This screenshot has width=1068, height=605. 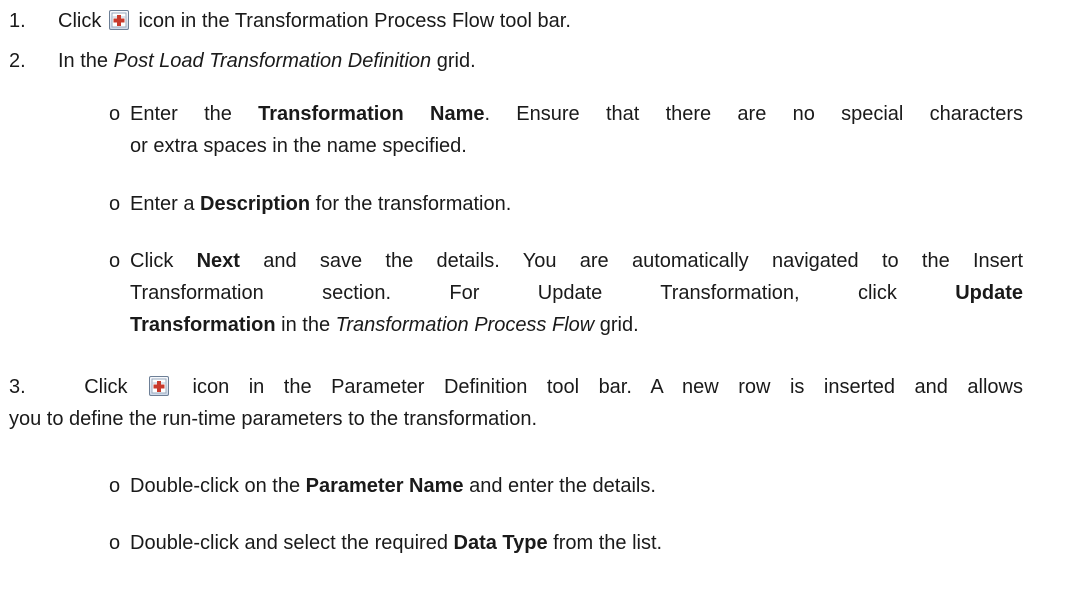 What do you see at coordinates (17, 21) in the screenshot?
I see `step-number: 1.` at bounding box center [17, 21].